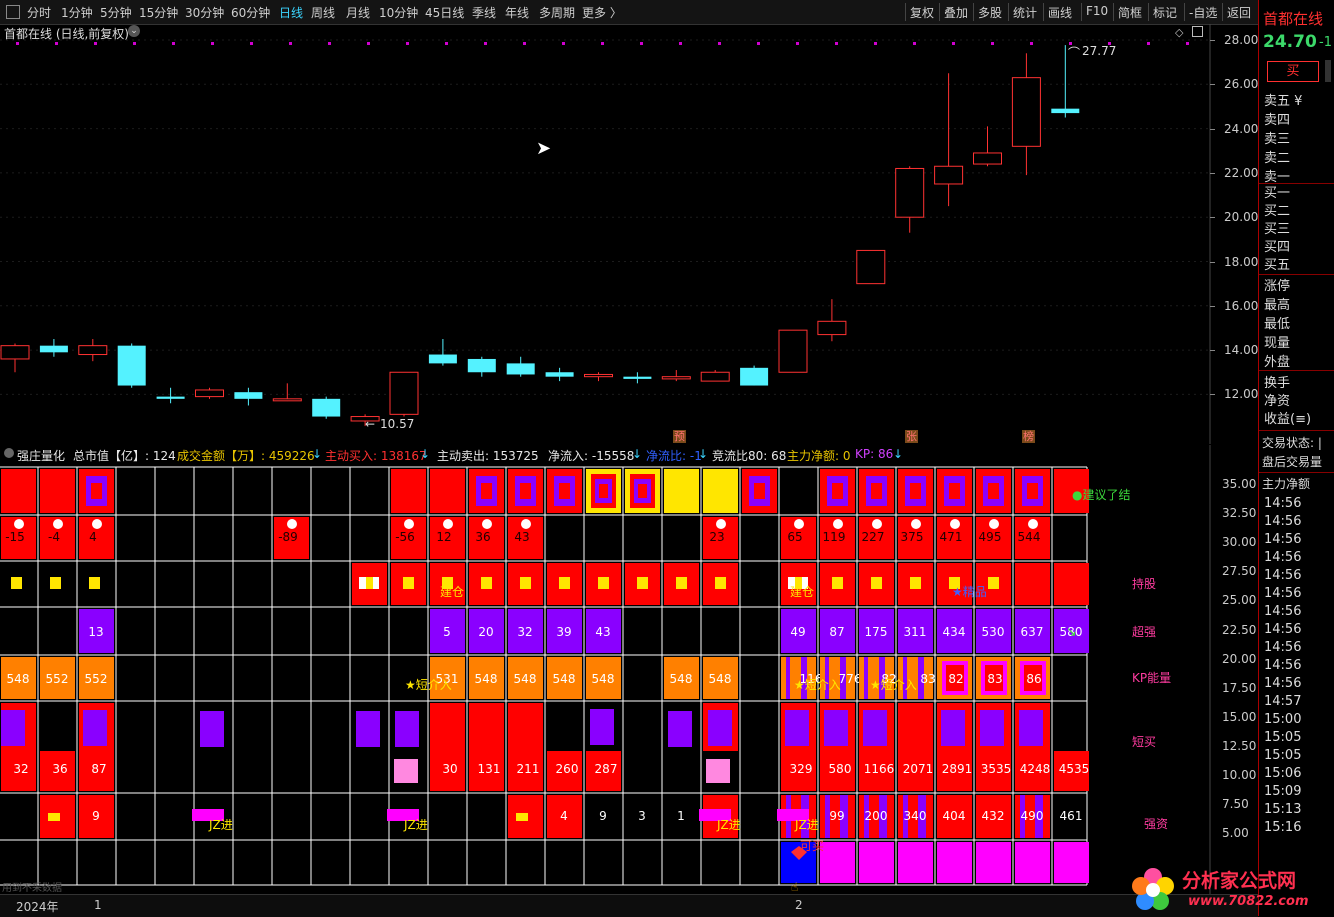 This screenshot has width=1334, height=917. I want to click on logo-url: www.70822.com, so click(1248, 901).